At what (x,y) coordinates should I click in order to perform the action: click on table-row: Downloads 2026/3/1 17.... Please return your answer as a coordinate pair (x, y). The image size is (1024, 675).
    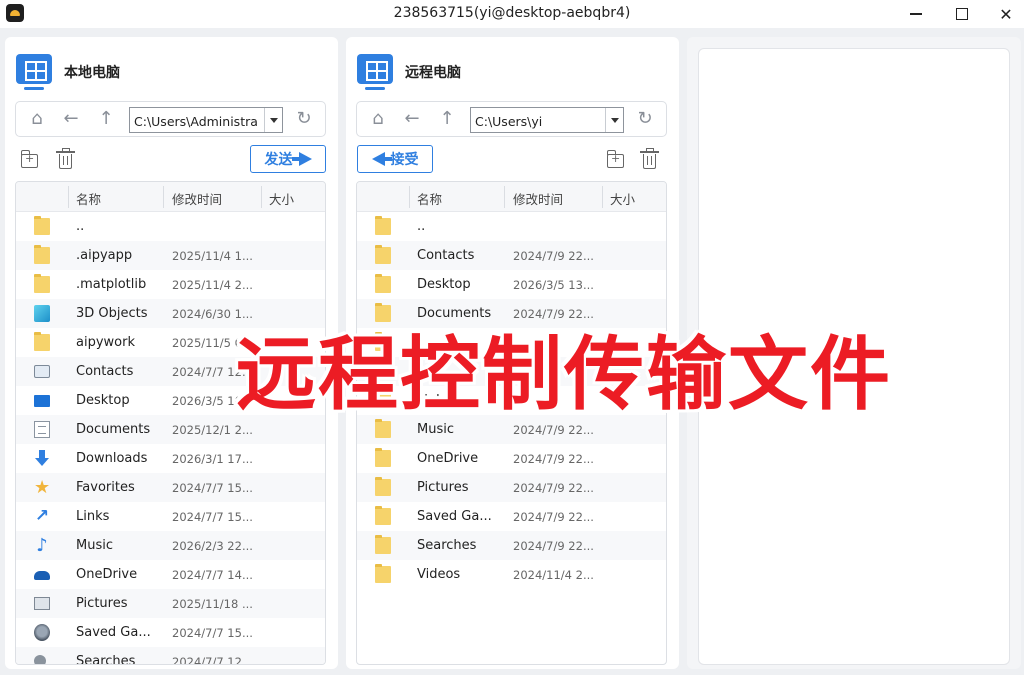
    Looking at the image, I should click on (170, 458).